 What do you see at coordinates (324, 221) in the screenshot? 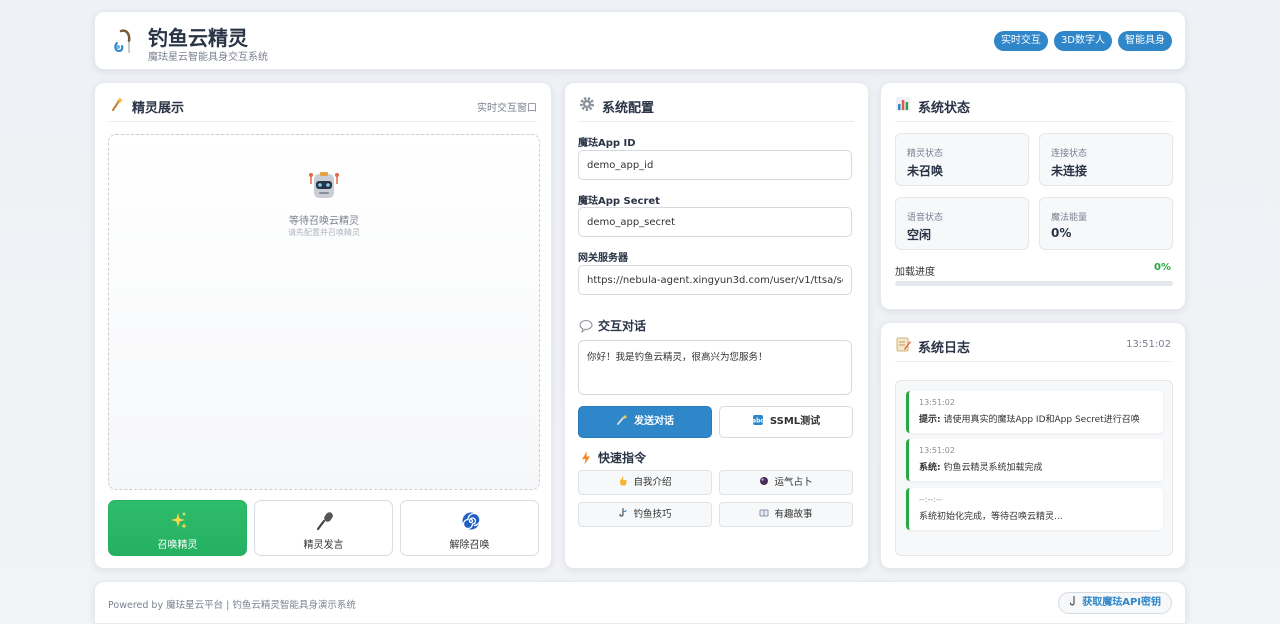
I see `stage-message: 等待召唤云精灵` at bounding box center [324, 221].